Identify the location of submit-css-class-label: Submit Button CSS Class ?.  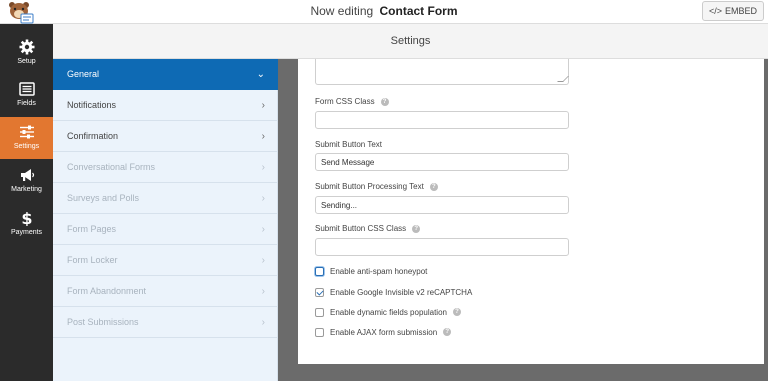
(368, 228).